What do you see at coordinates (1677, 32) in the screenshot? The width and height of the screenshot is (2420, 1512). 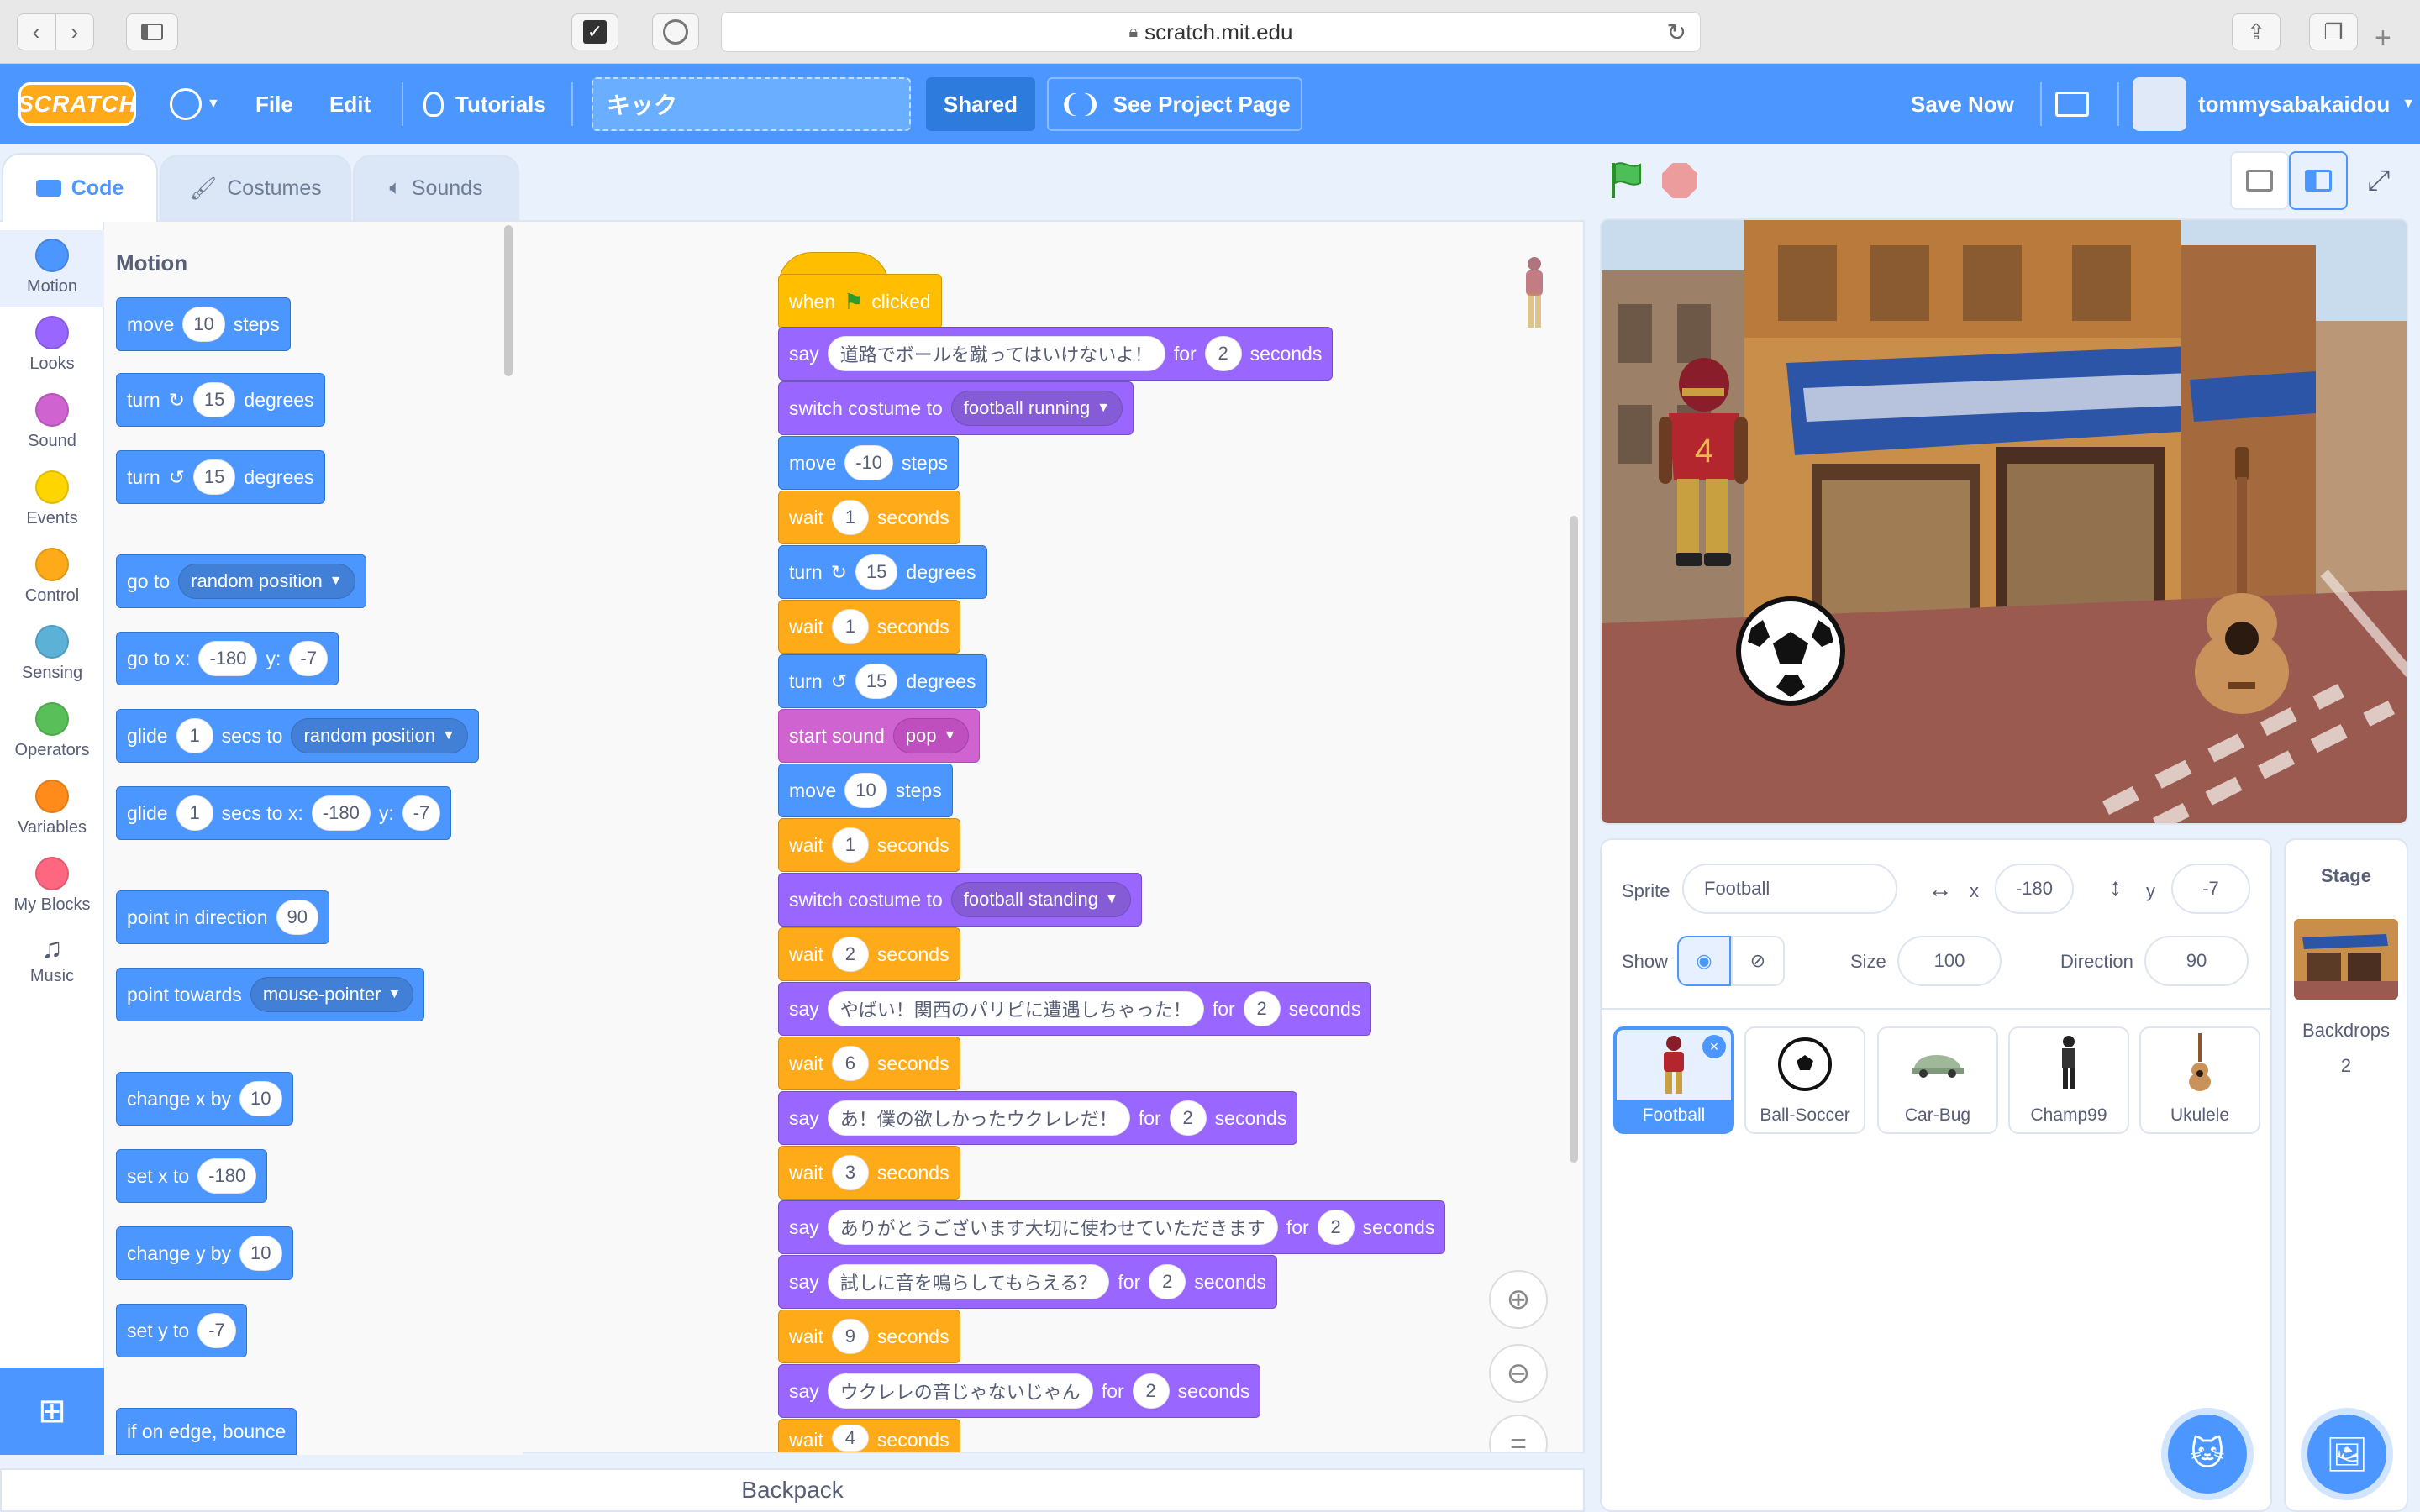 I see `reload-icon: ↻` at bounding box center [1677, 32].